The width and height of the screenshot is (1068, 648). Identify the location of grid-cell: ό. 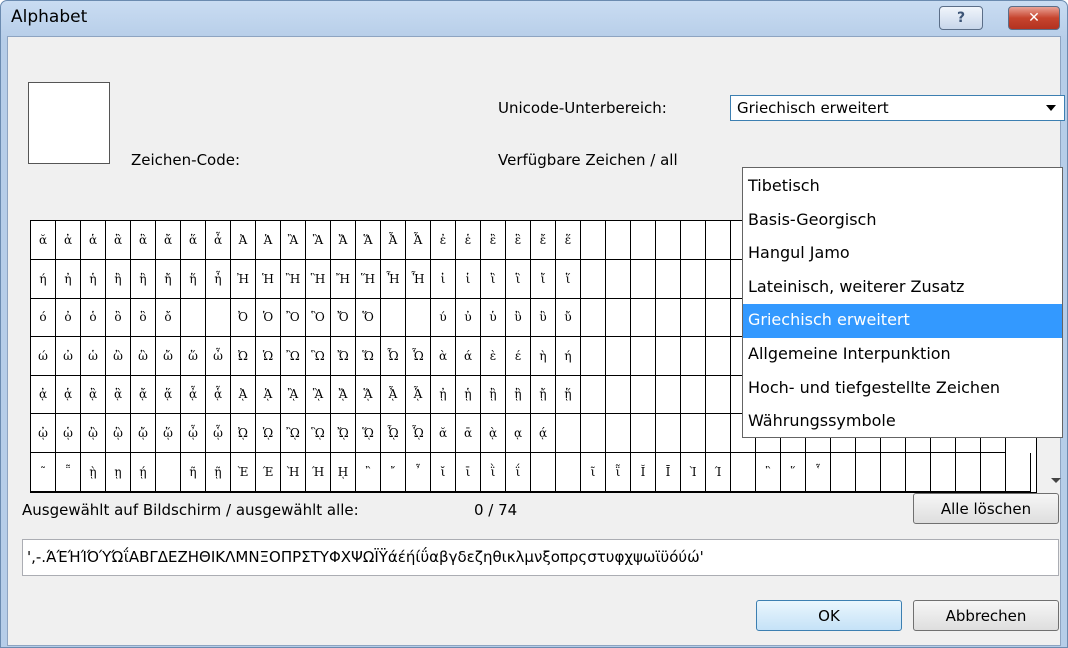
(43, 318).